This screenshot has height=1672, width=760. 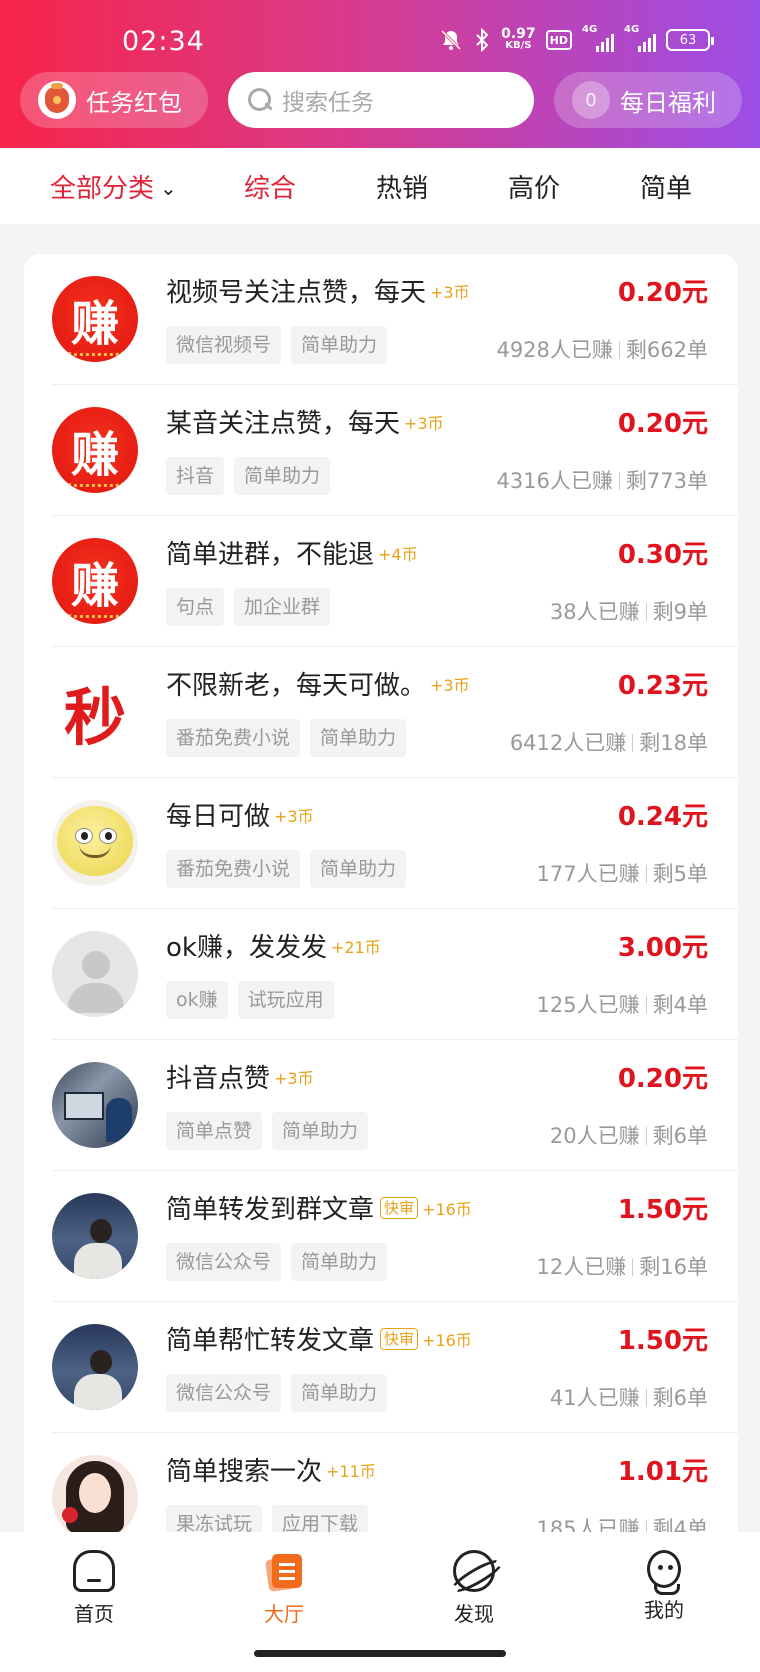 I want to click on tab-high-price: 高价, so click(x=534, y=186).